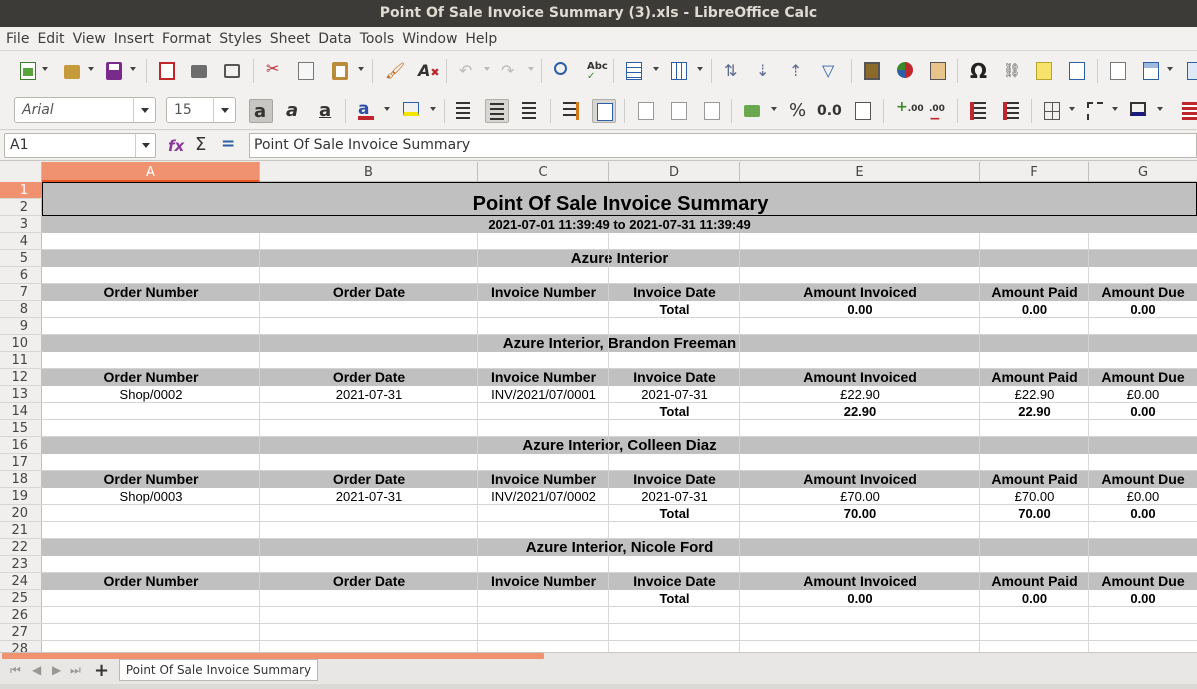  Describe the element at coordinates (679, 71) in the screenshot. I see `column-icon` at that location.